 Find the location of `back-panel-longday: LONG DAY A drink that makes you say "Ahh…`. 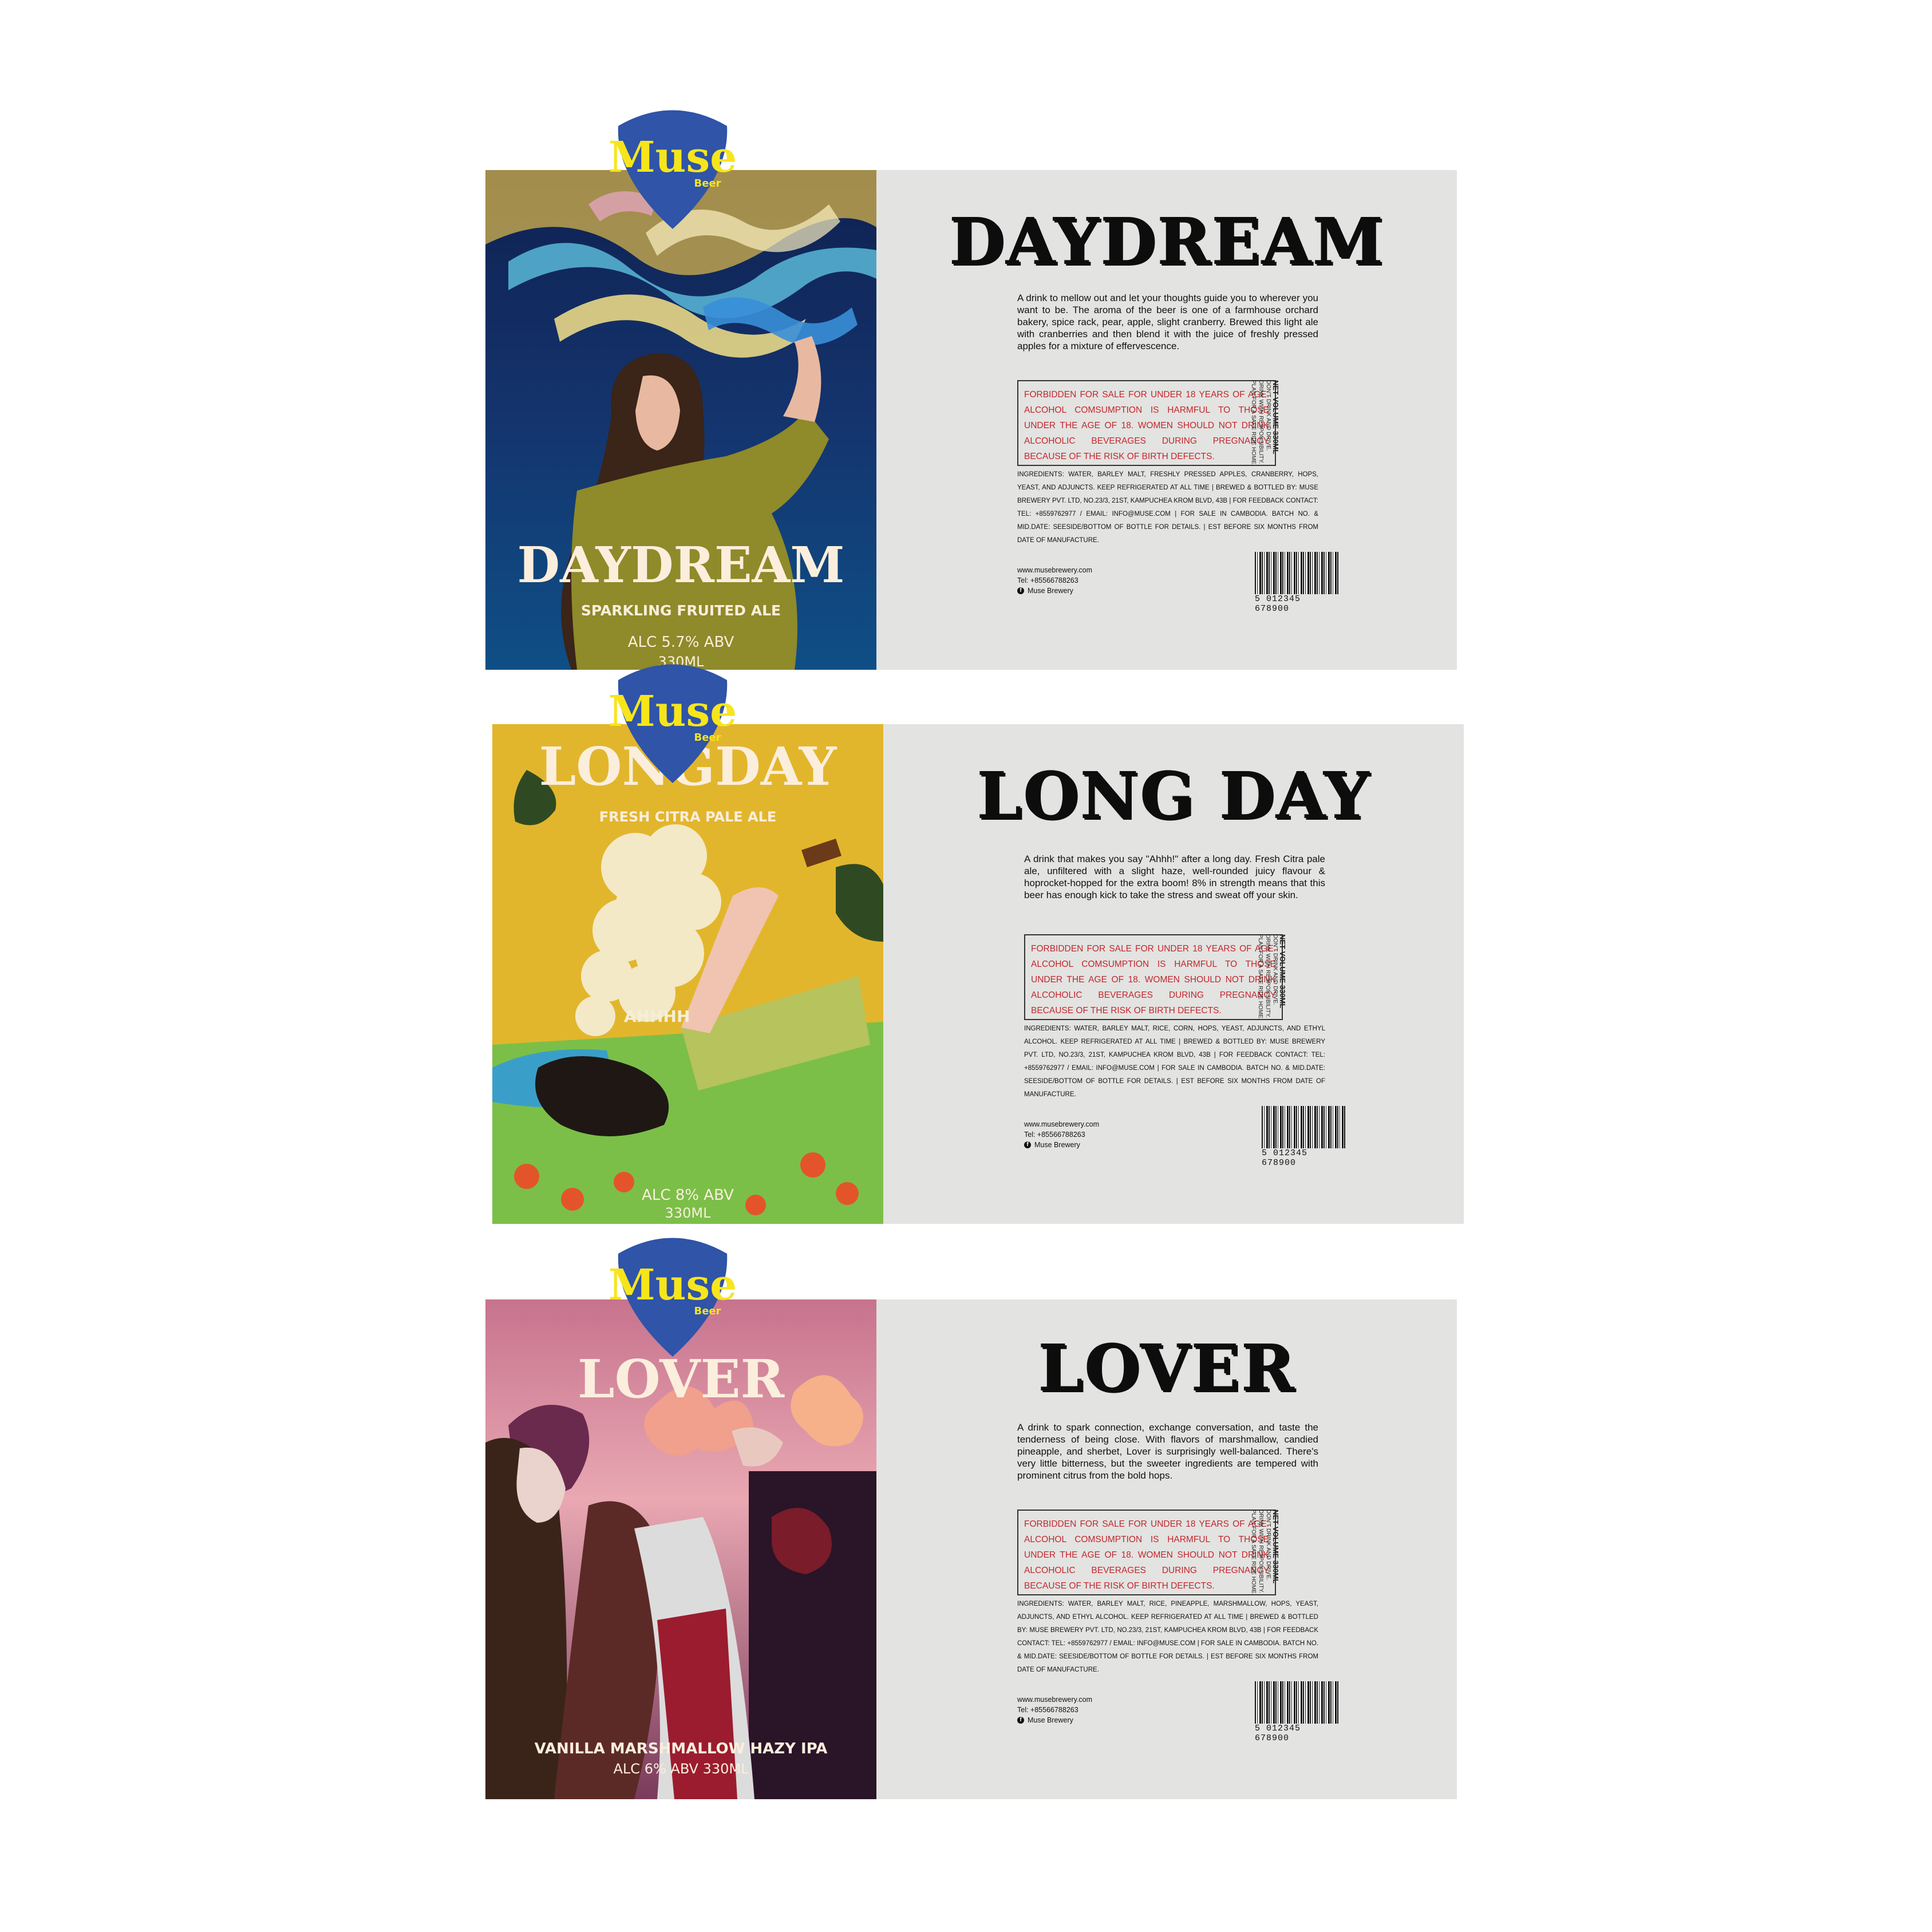

back-panel-longday: LONG DAY A drink that makes you say "Ahh… is located at coordinates (1173, 974).